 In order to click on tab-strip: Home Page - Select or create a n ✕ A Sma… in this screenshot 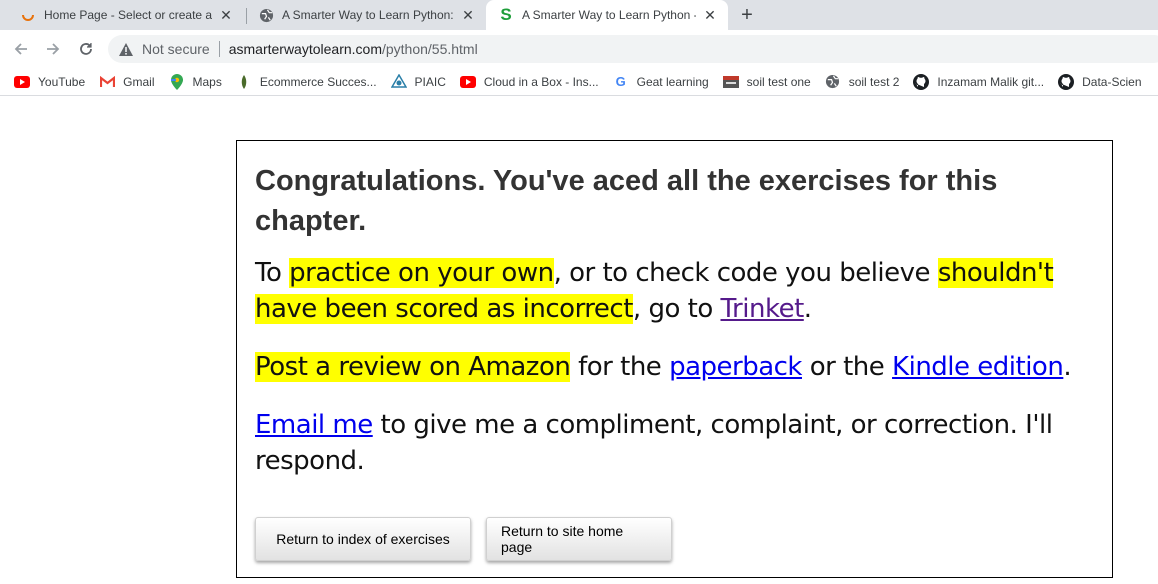, I will do `click(579, 15)`.